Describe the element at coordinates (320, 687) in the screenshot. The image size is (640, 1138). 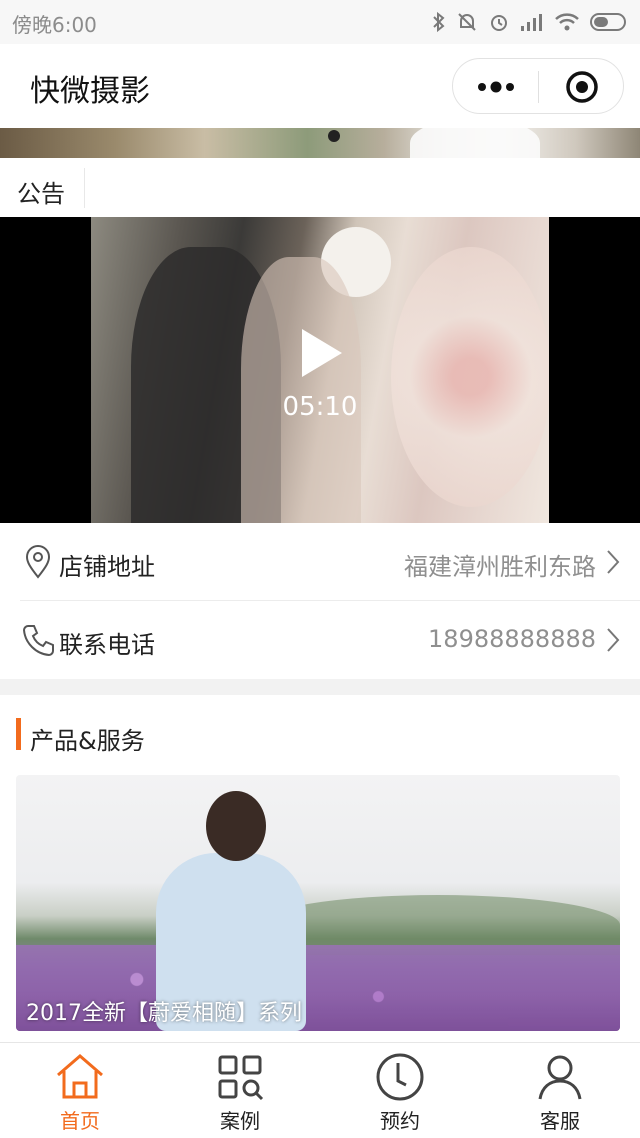
I see `section-gap` at that location.